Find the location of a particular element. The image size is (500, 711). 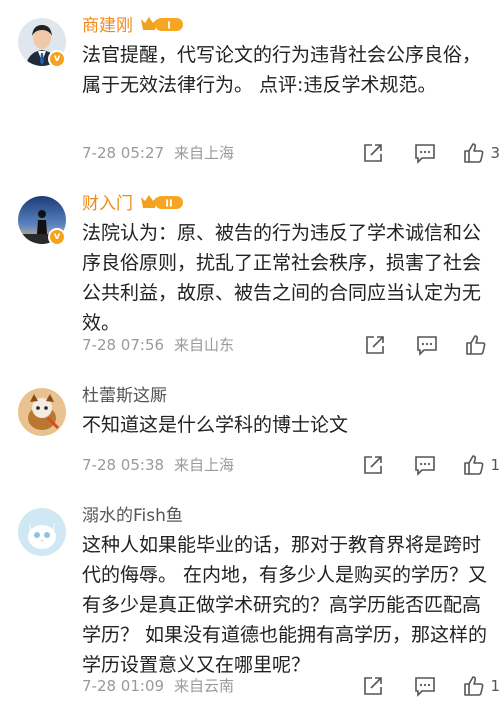

white-kitten-icon is located at coordinates (42, 532).